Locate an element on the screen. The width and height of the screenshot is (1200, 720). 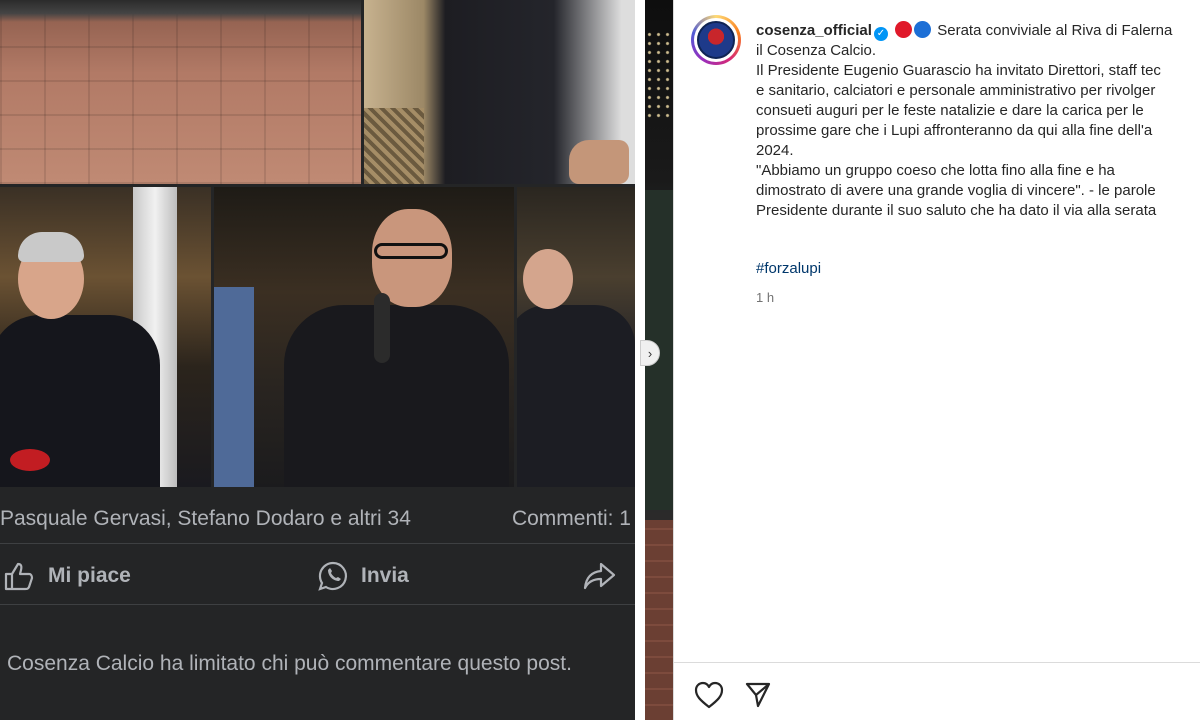
photo-seated-man is located at coordinates (576, 337).